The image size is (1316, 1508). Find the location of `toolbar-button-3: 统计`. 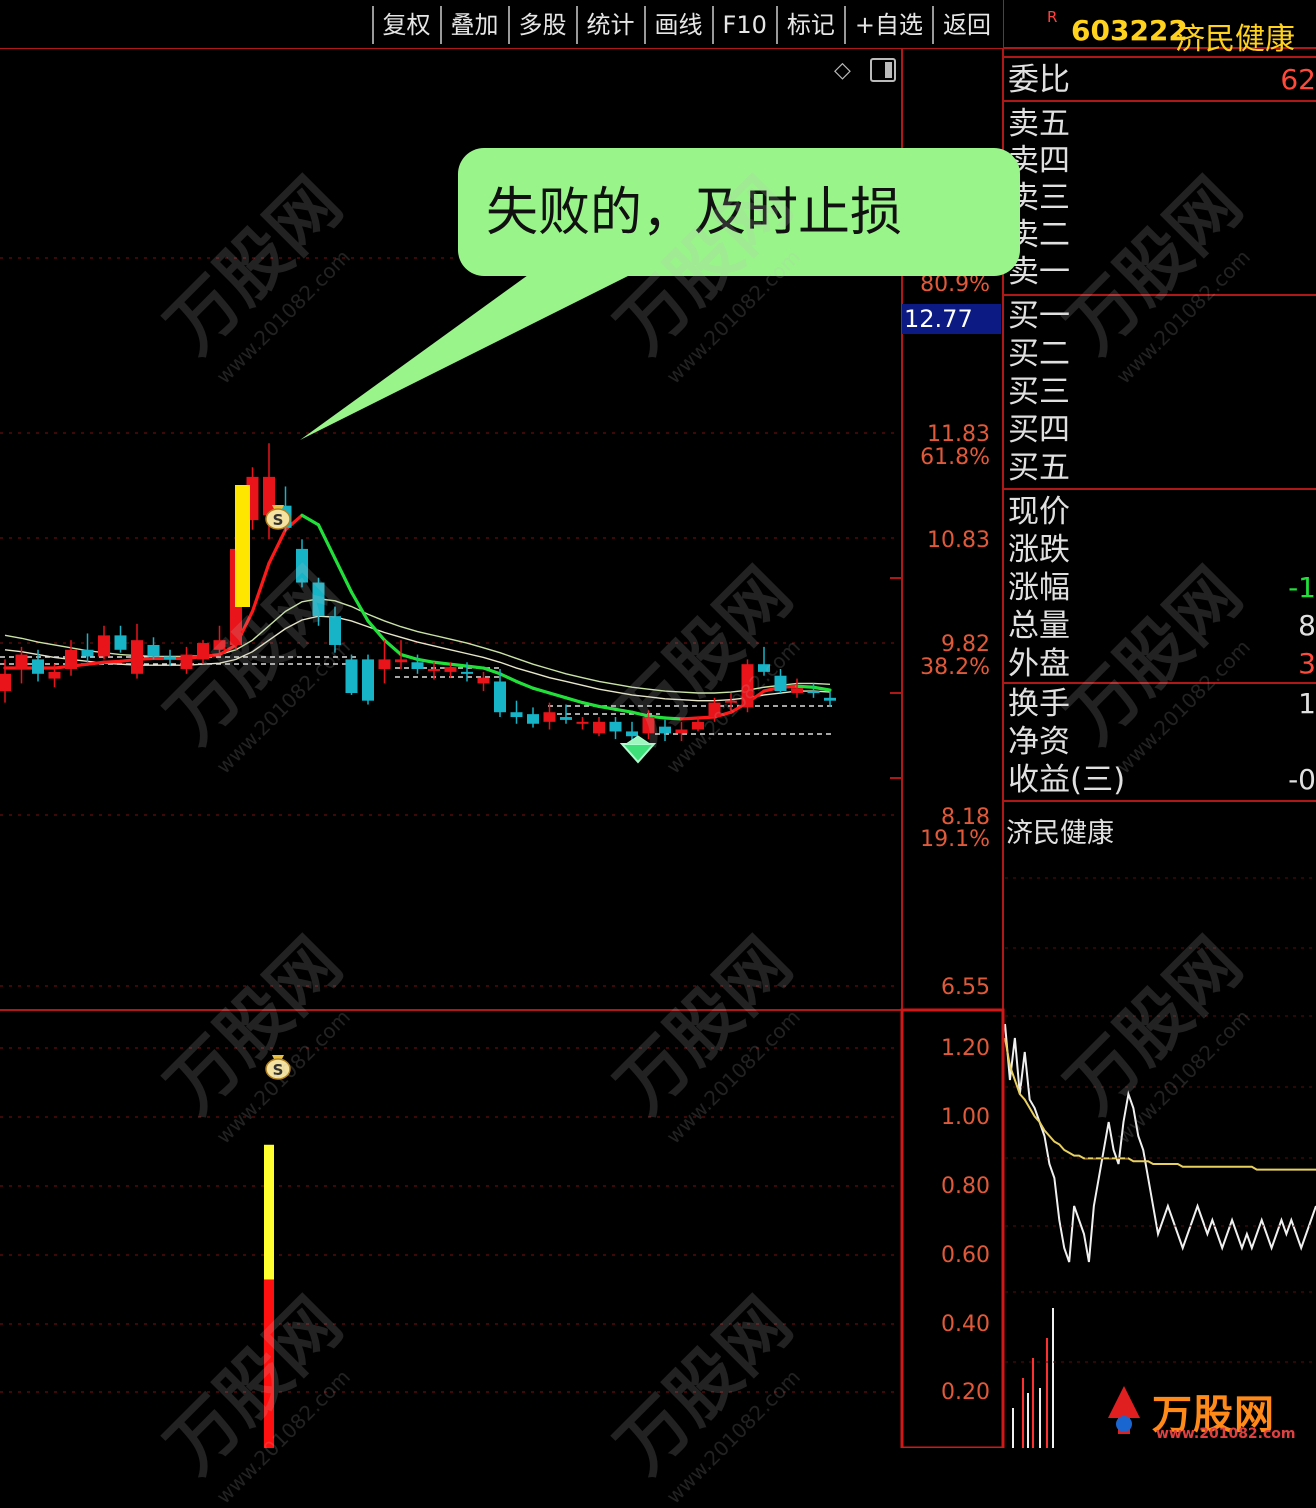

toolbar-button-3: 统计 is located at coordinates (609, 25).